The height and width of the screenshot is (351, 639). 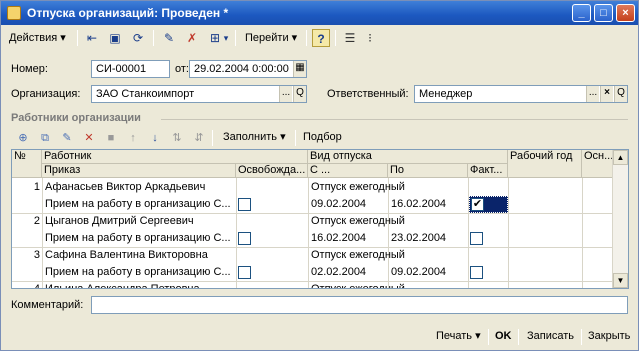 What do you see at coordinates (46, 94) in the screenshot?
I see `organization-label: Организация:` at bounding box center [46, 94].